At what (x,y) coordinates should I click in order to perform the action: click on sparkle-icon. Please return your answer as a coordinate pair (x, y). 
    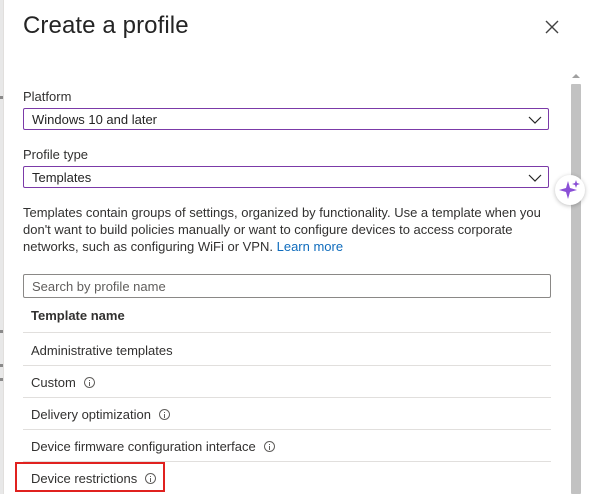
    Looking at the image, I should click on (569, 189).